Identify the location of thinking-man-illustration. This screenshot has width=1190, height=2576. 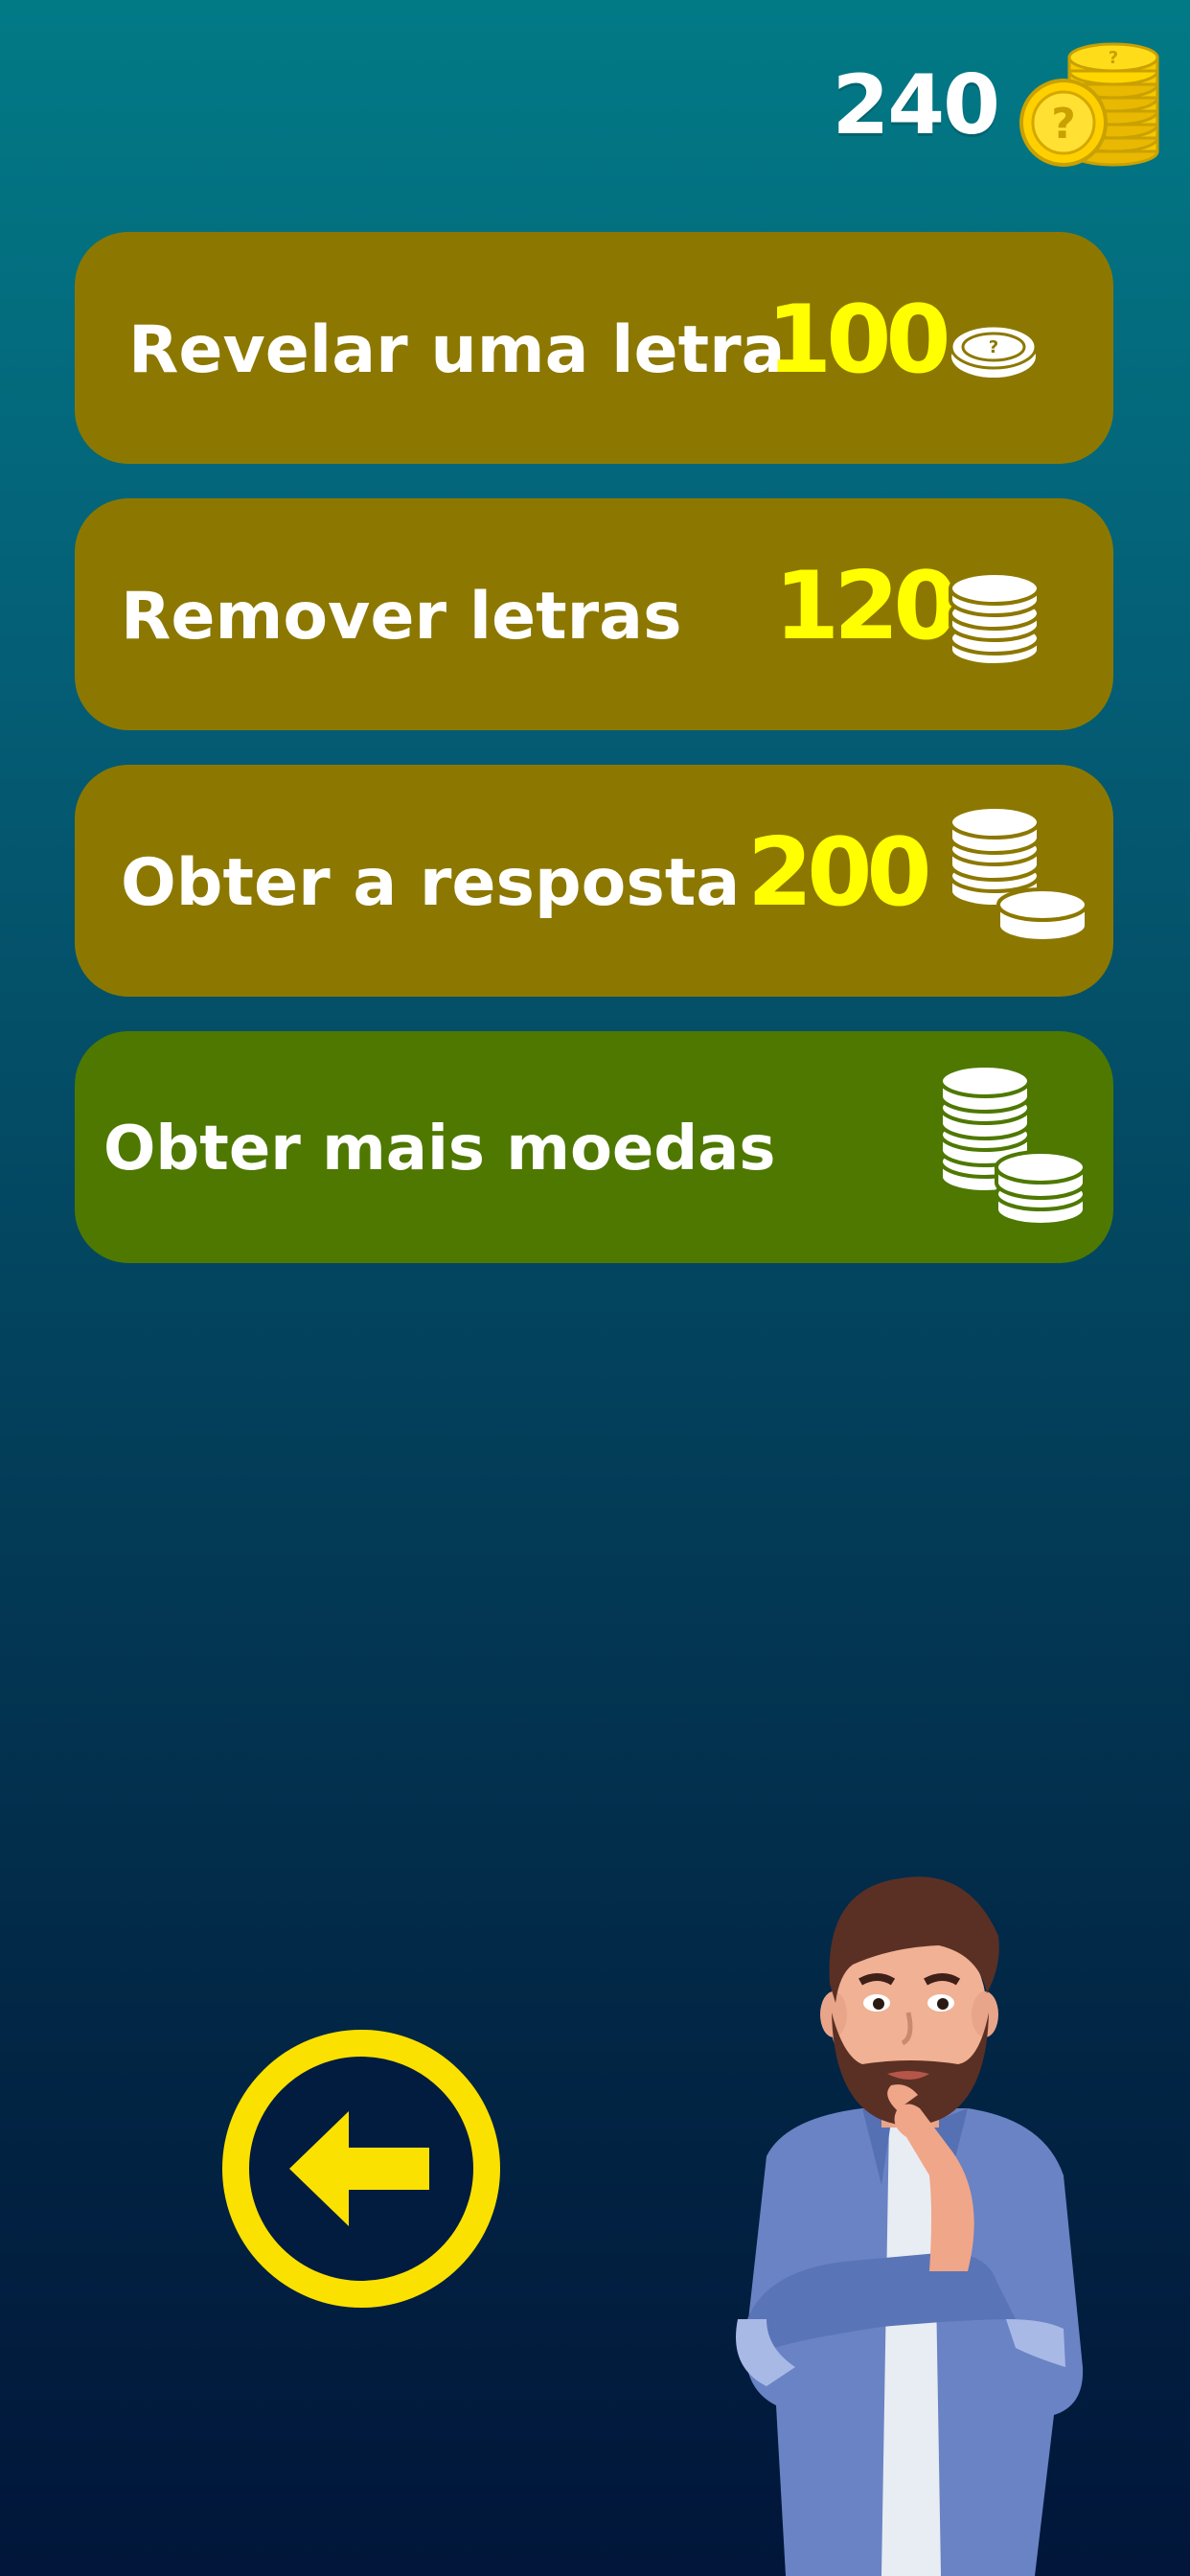
(910, 2226).